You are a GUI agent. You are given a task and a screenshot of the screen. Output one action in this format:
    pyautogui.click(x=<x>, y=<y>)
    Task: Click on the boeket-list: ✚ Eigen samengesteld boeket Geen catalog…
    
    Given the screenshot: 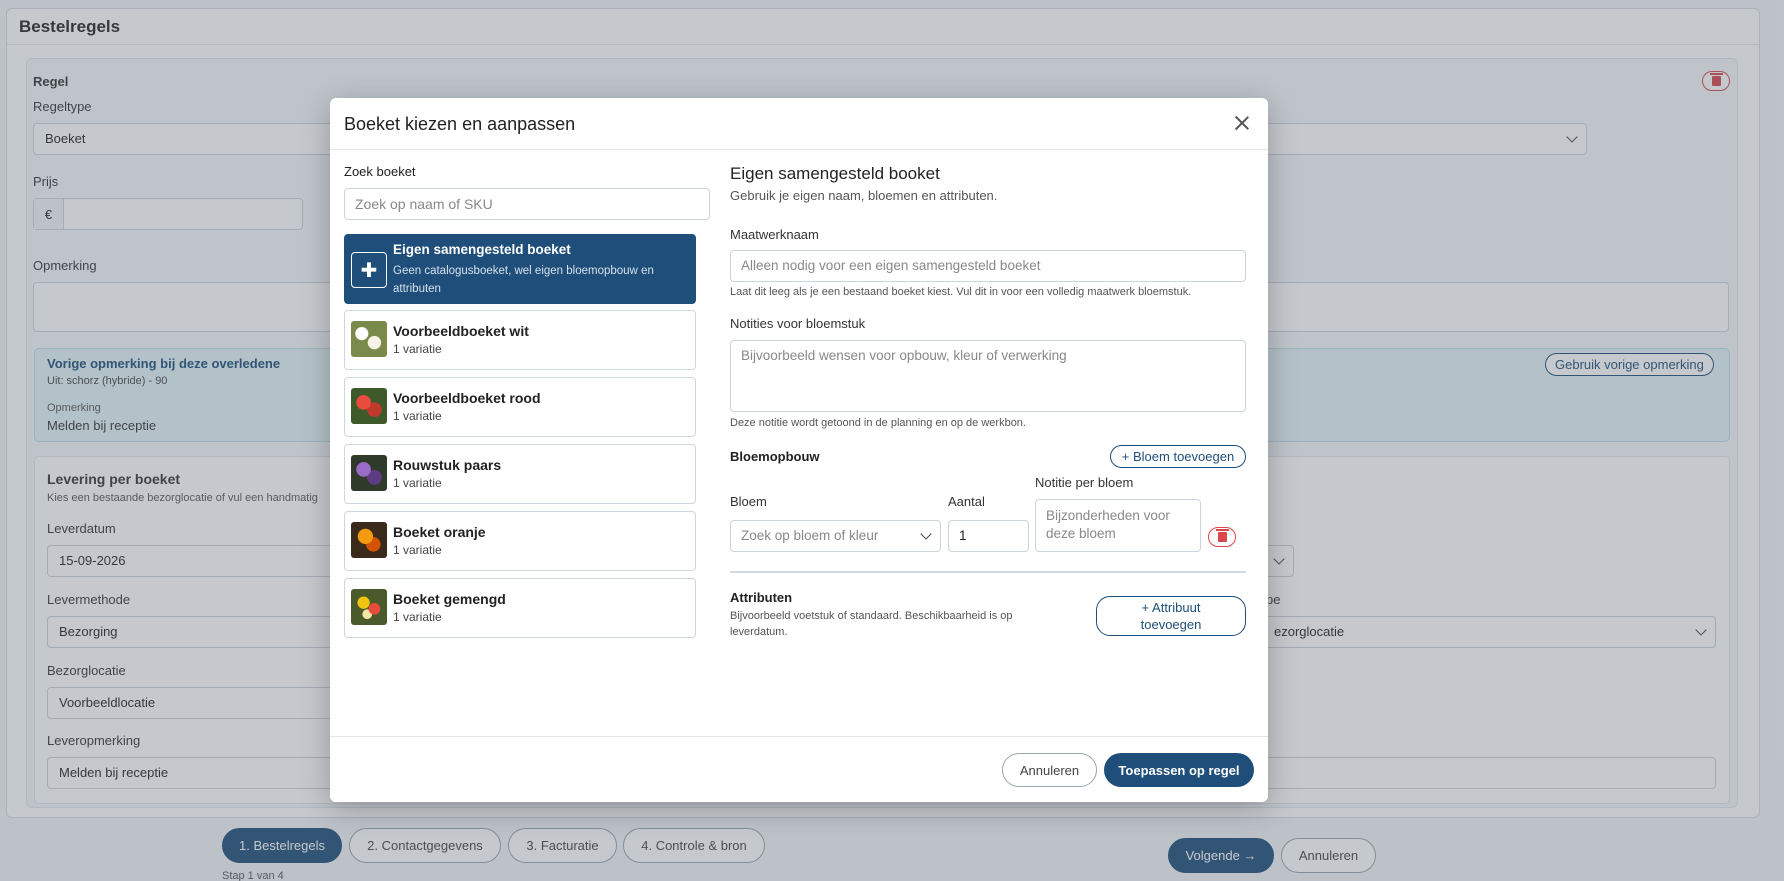 What is the action you would take?
    pyautogui.click(x=527, y=484)
    